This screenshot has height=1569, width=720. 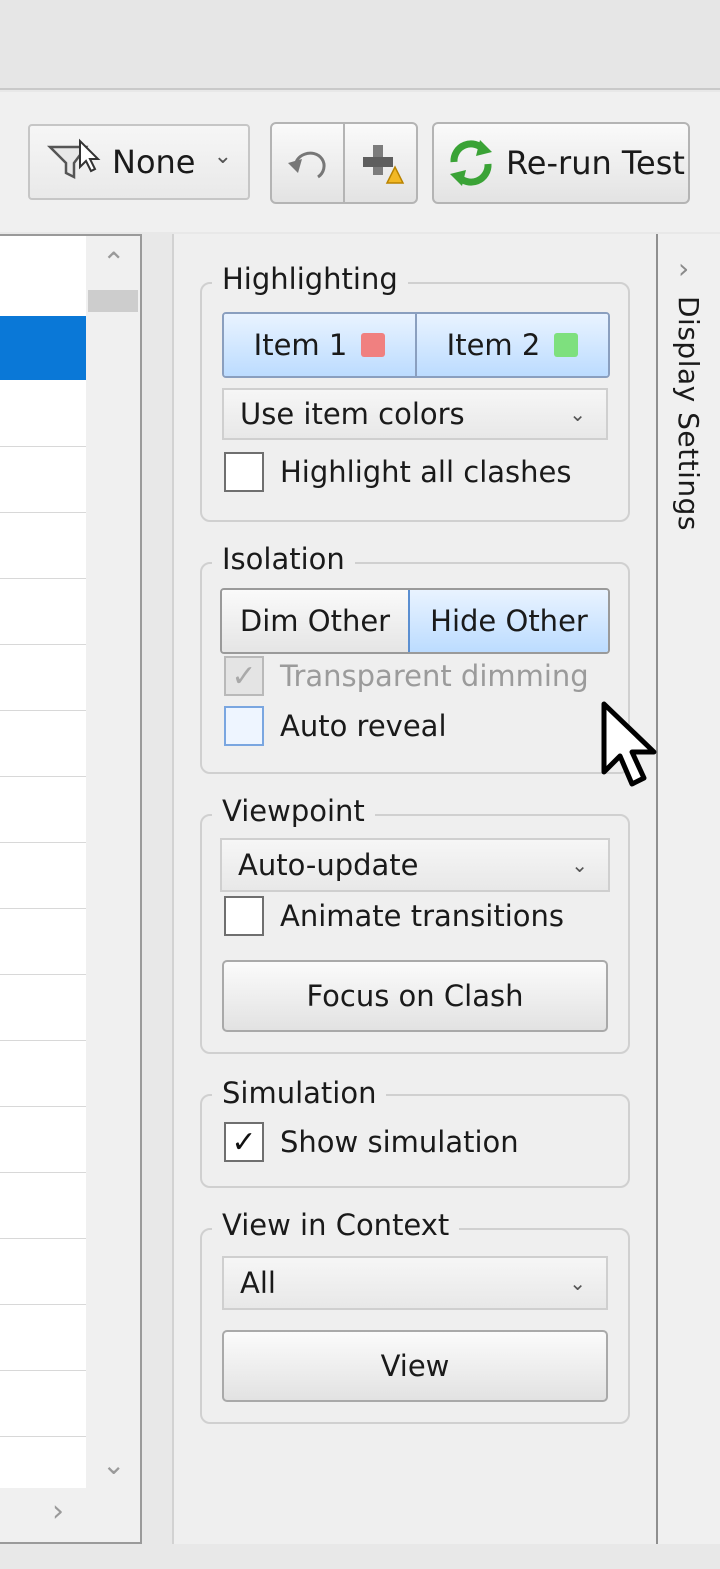 I want to click on highlighting-legend: Highlighting, so click(x=310, y=279).